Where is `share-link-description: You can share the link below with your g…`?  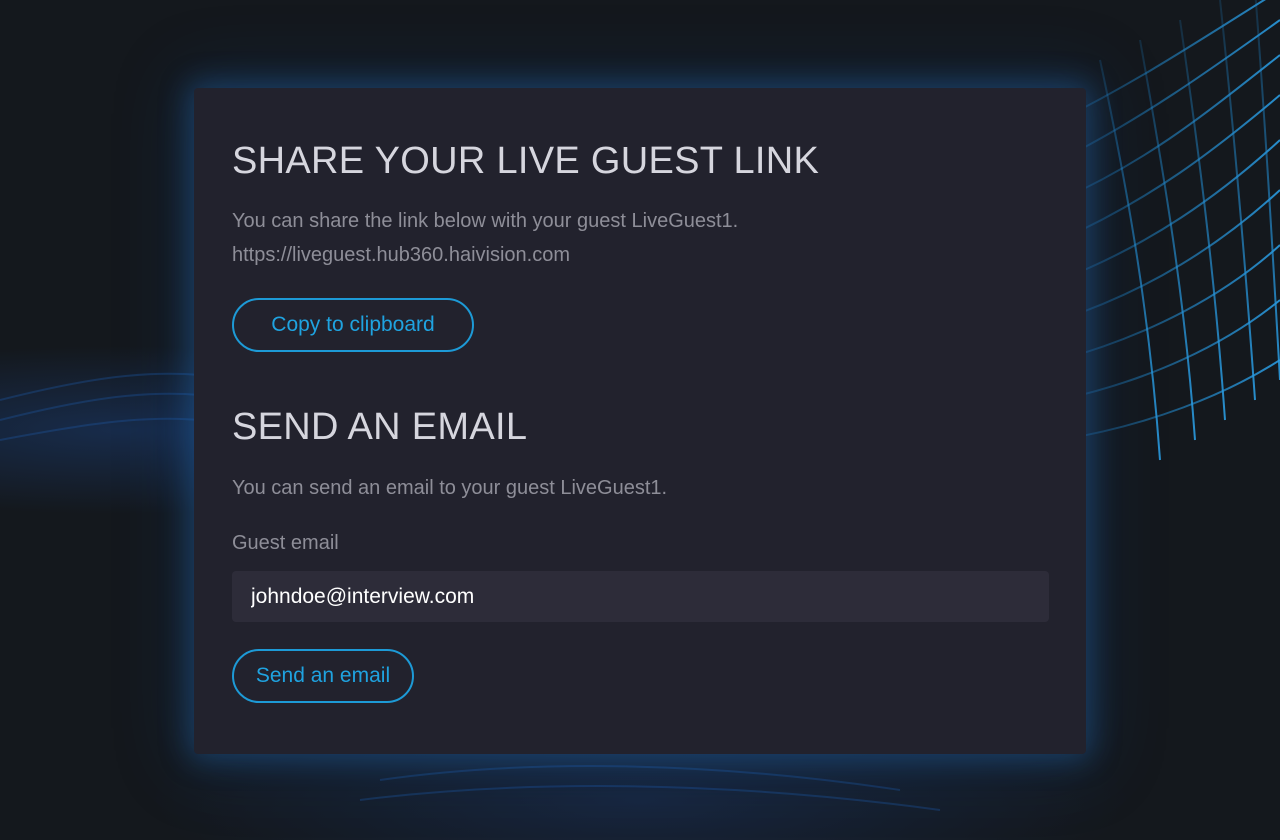 share-link-description: You can share the link below with your g… is located at coordinates (485, 238).